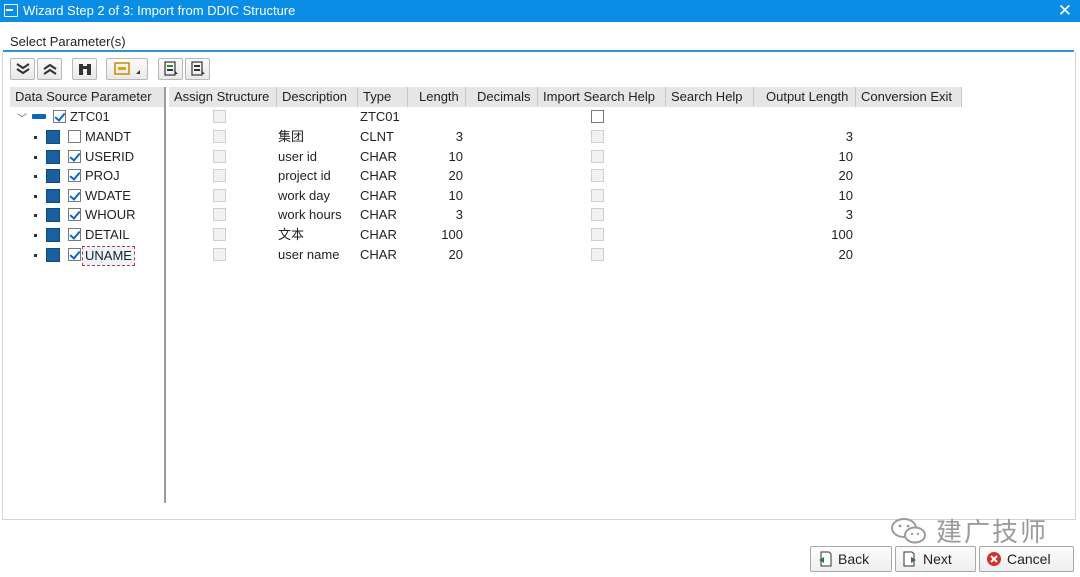  Describe the element at coordinates (107, 235) in the screenshot. I see `field-label: DETAIL` at that location.